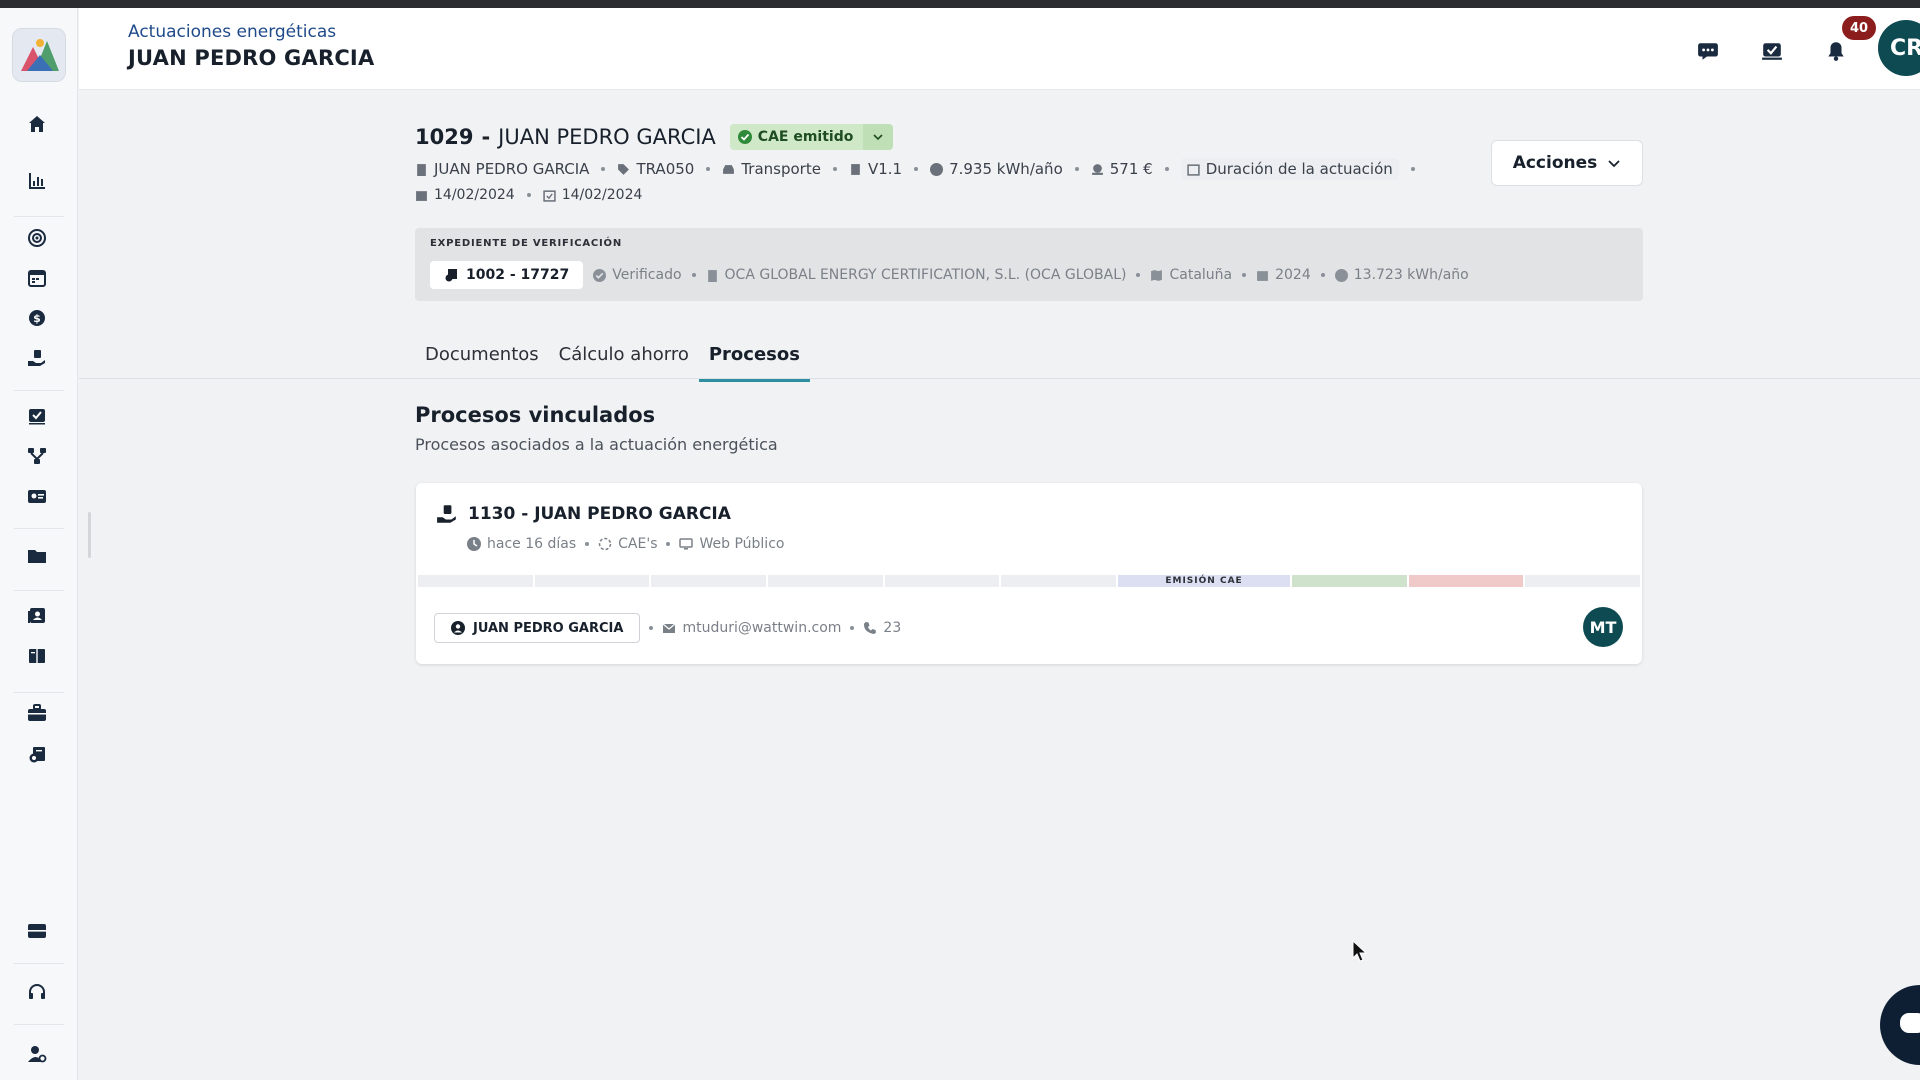 Image resolution: width=1920 pixels, height=1080 pixels. Describe the element at coordinates (37, 931) in the screenshot. I see `inbox-icon` at that location.